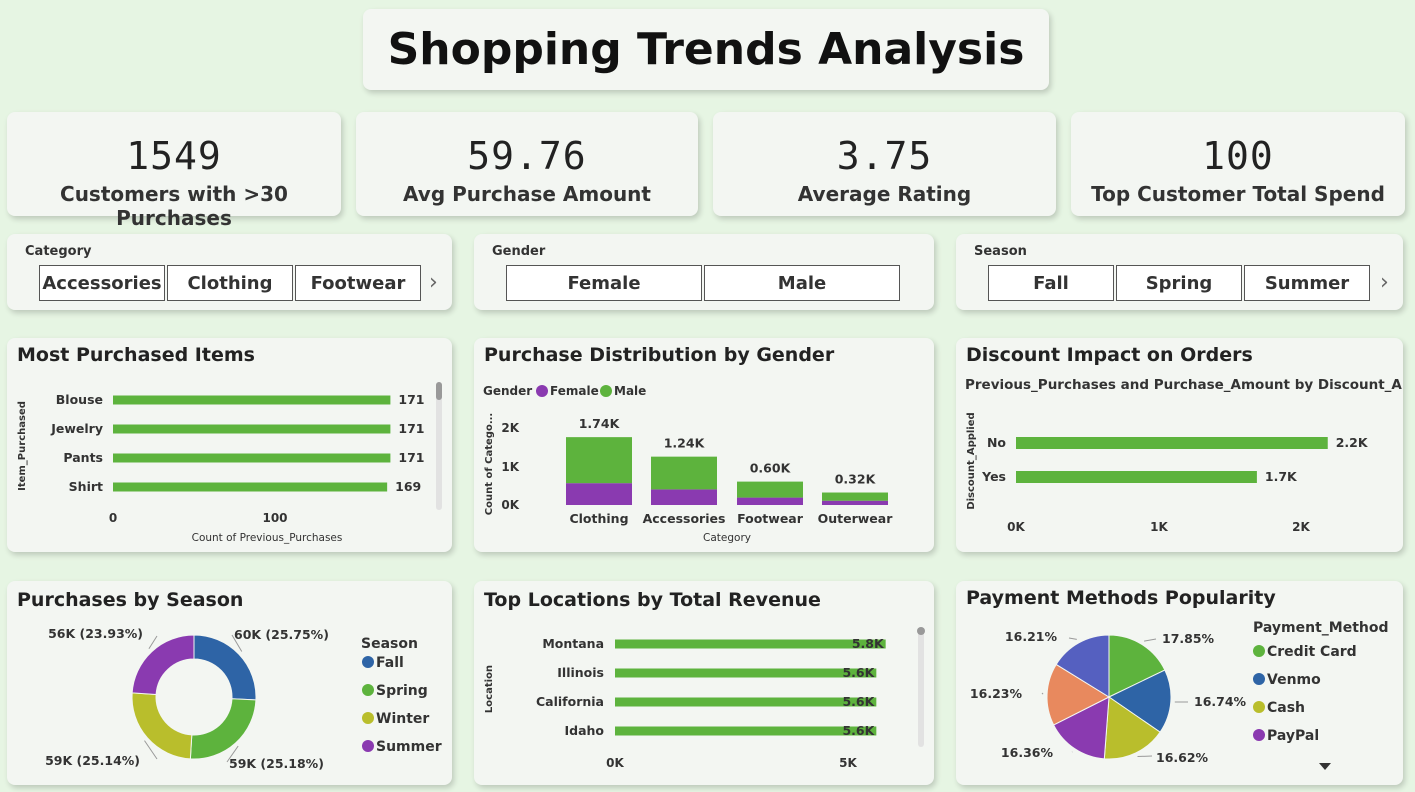  What do you see at coordinates (390, 663) in the screenshot?
I see `legend-label: Fall` at bounding box center [390, 663].